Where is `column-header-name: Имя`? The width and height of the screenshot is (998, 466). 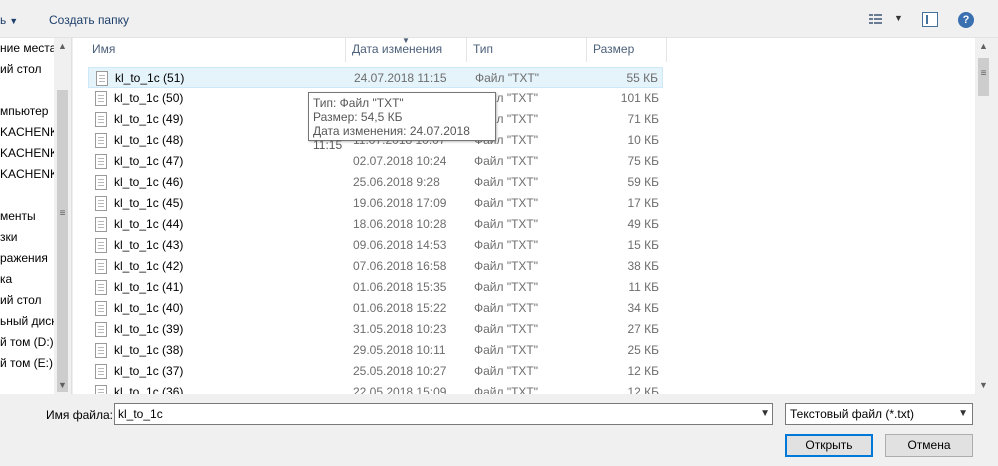 column-header-name: Имя is located at coordinates (216, 50).